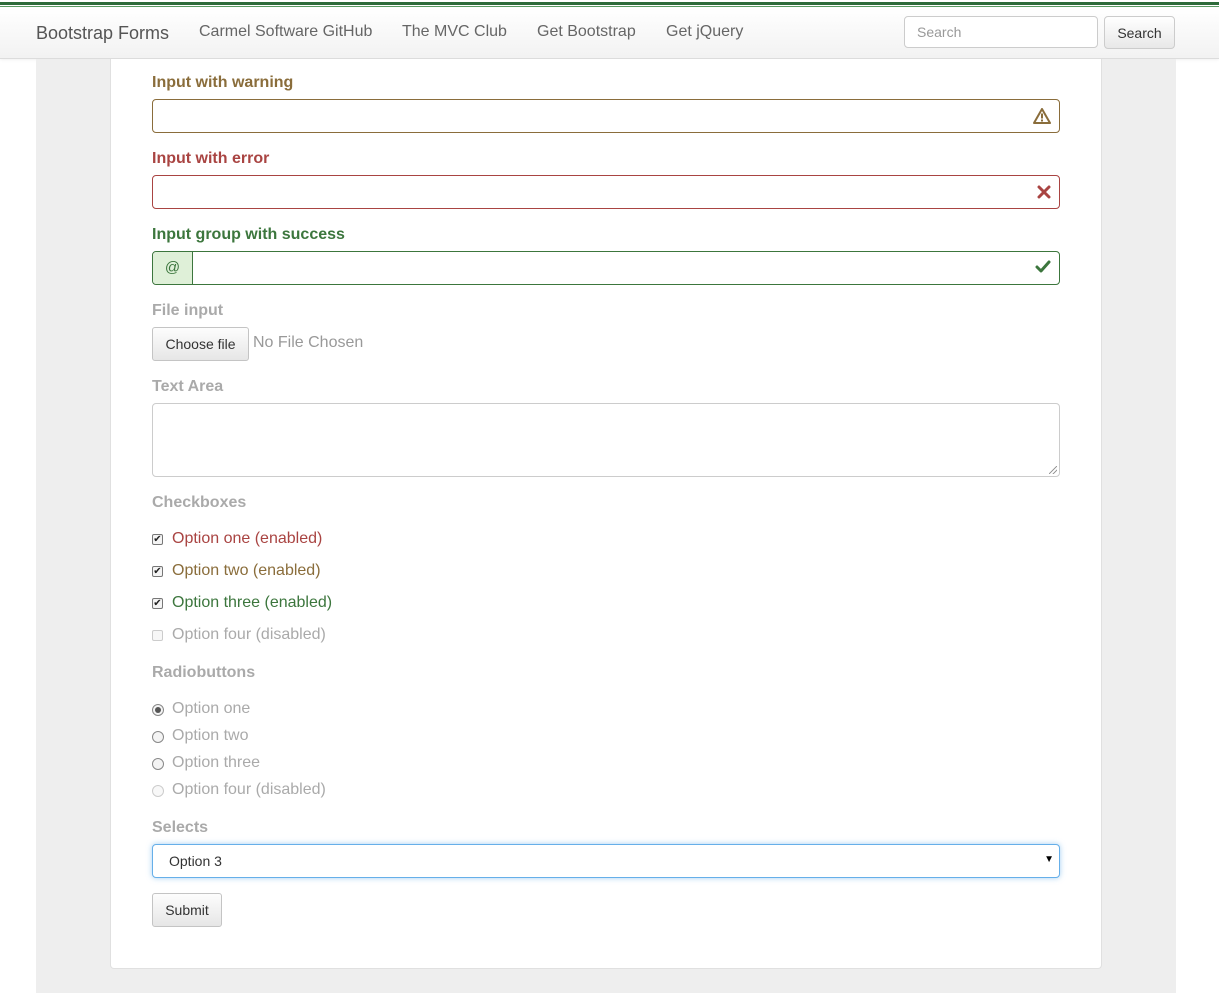 The height and width of the screenshot is (993, 1219). What do you see at coordinates (606, 268) in the screenshot?
I see `success-input-group: @` at bounding box center [606, 268].